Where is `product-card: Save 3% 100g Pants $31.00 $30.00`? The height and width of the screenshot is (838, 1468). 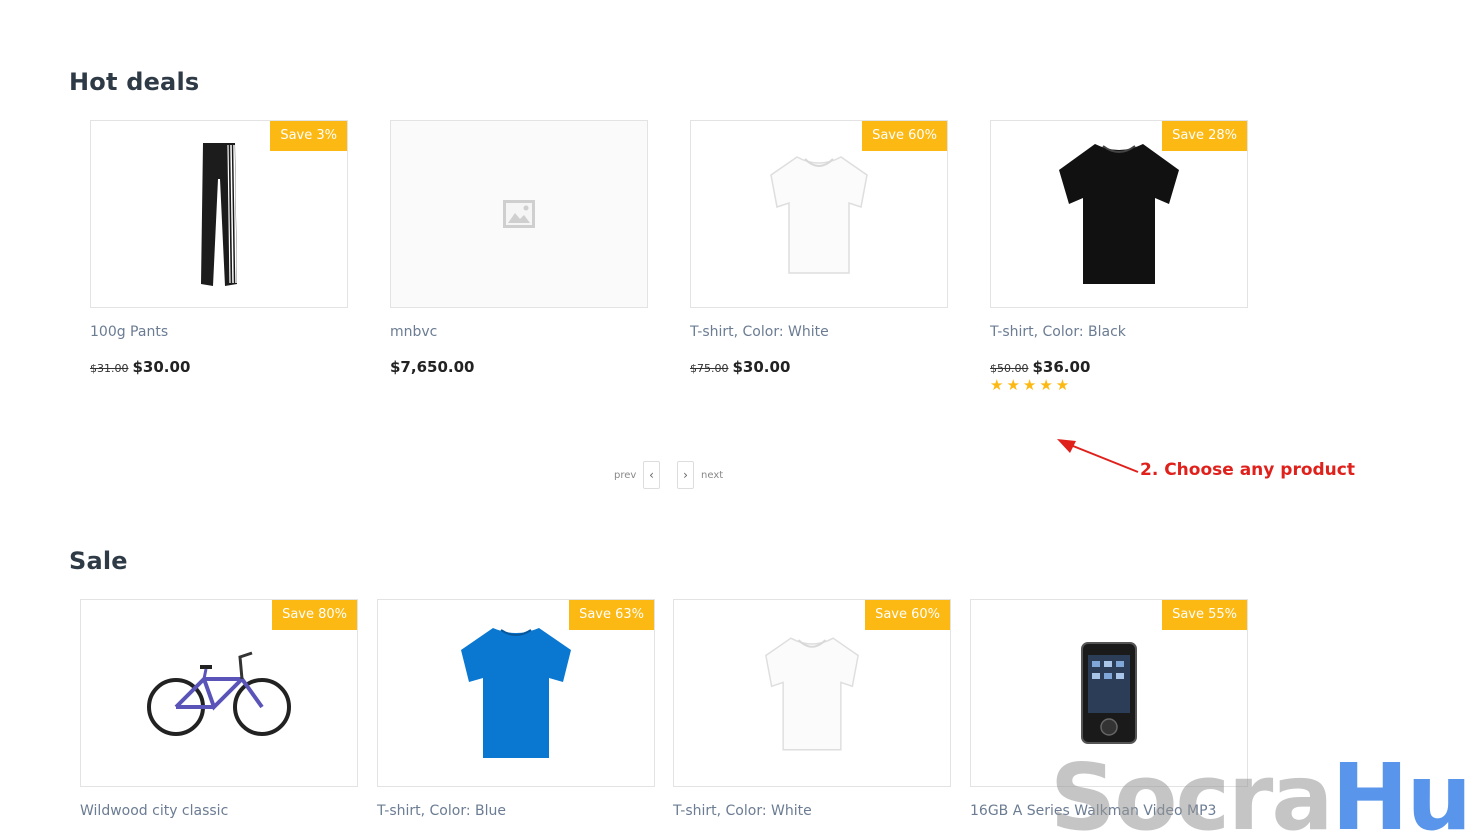 product-card: Save 3% 100g Pants $31.00 $30.00 is located at coordinates (219, 255).